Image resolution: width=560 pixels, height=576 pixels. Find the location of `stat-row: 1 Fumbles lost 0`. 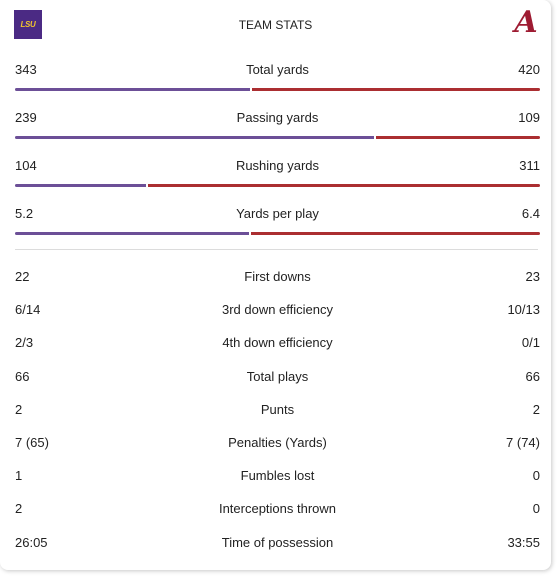

stat-row: 1 Fumbles lost 0 is located at coordinates (277, 478).